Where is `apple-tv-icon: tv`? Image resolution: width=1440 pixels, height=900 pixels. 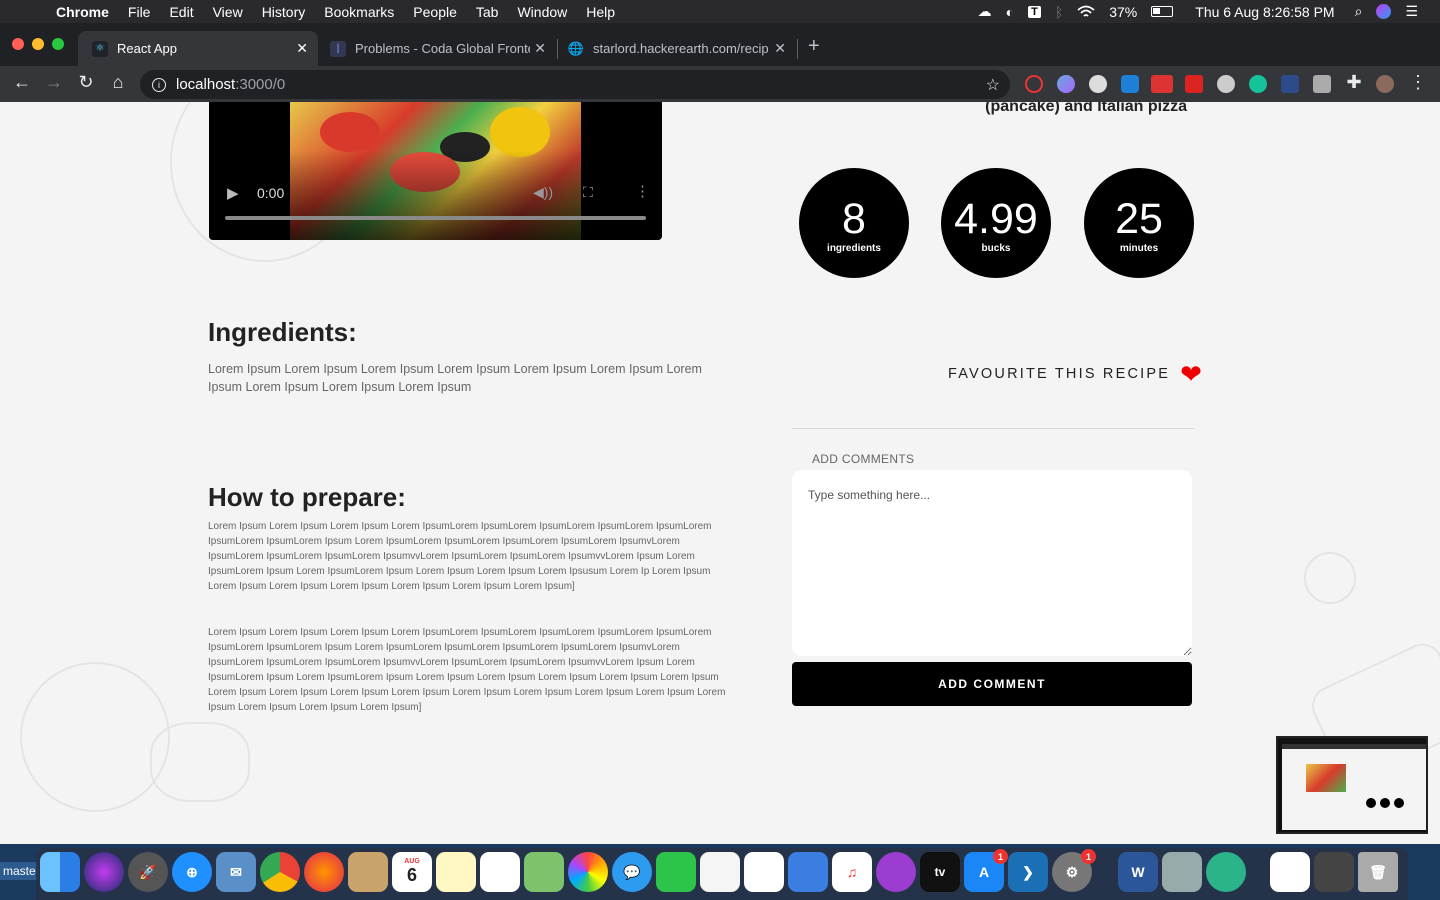
apple-tv-icon: tv is located at coordinates (940, 872).